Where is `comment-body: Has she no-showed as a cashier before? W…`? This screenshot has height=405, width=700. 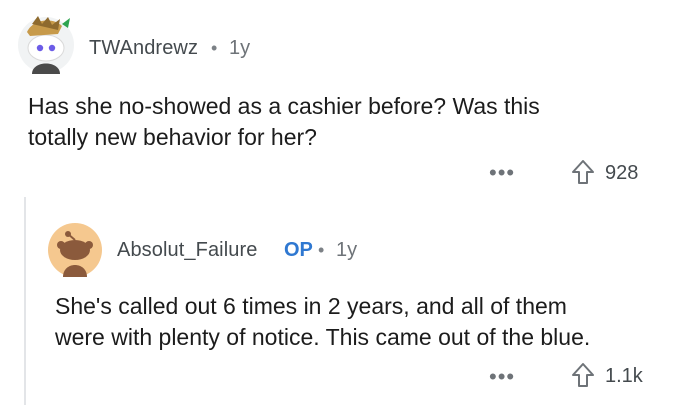
comment-body: Has she no-showed as a cashier before? W… is located at coordinates (358, 122).